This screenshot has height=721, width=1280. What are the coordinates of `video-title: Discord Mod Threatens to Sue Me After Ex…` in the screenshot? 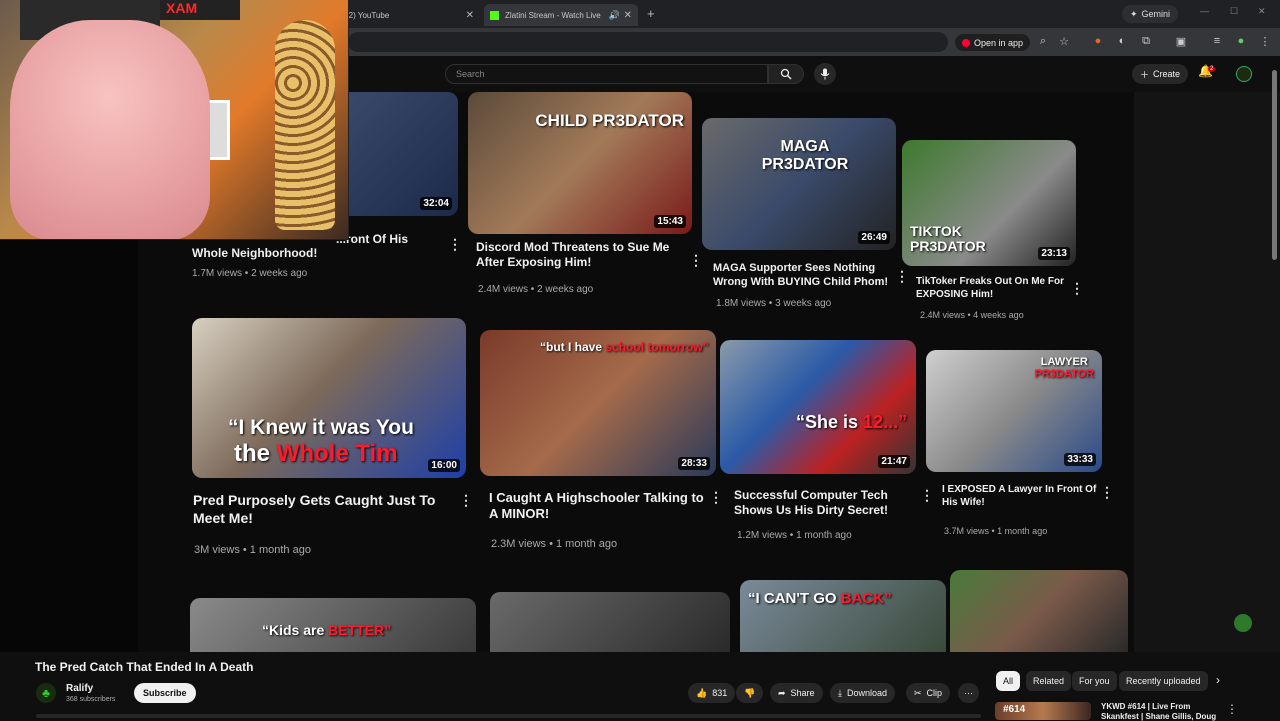 It's located at (581, 255).